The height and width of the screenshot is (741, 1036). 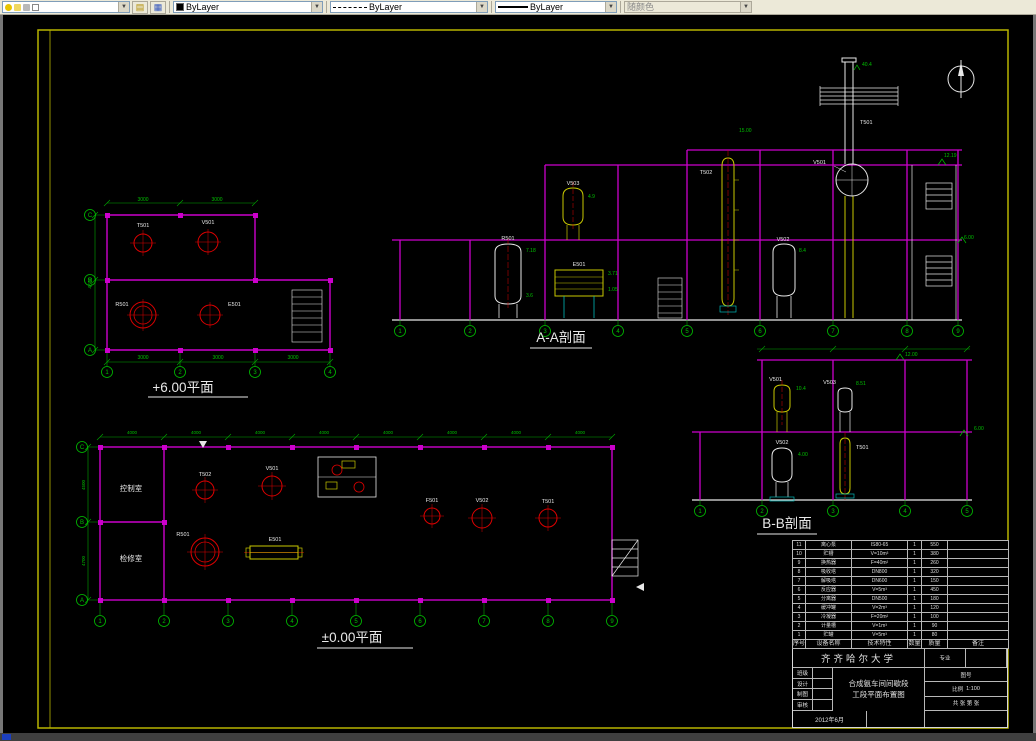 I want to click on view-label: +6.00平面, so click(x=182, y=387).